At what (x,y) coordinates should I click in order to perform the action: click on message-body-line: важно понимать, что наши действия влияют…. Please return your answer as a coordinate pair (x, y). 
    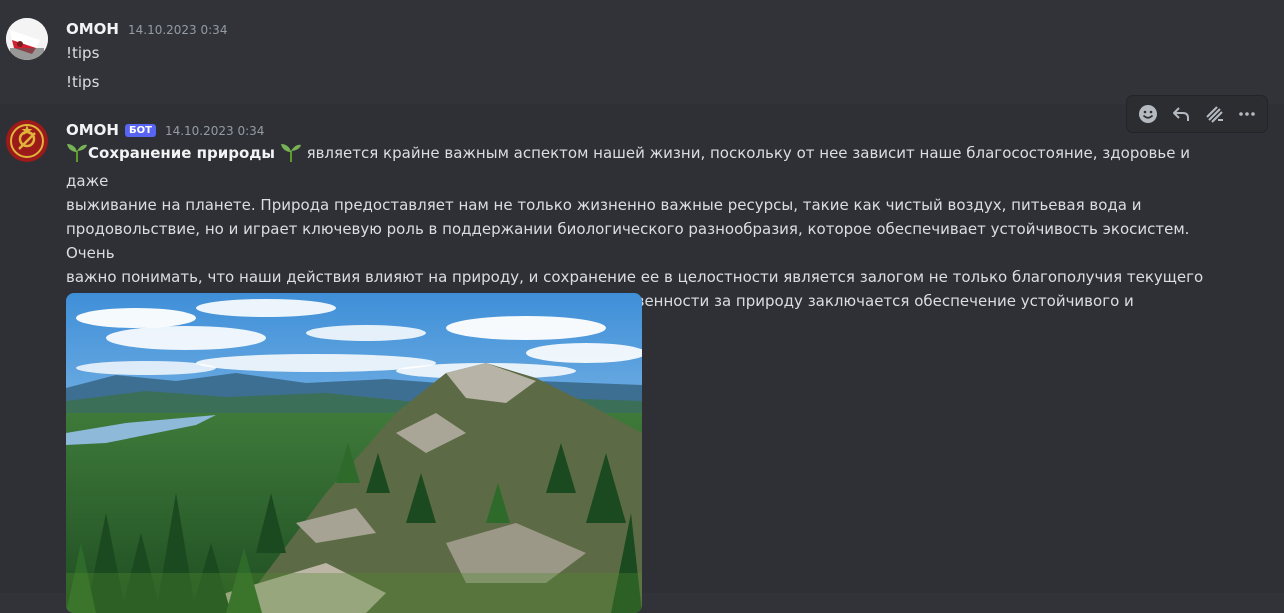
    Looking at the image, I should click on (635, 277).